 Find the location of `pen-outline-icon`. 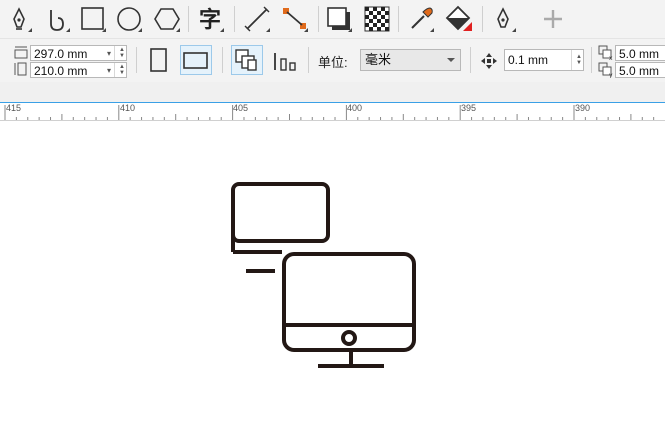

pen-outline-icon is located at coordinates (503, 17).